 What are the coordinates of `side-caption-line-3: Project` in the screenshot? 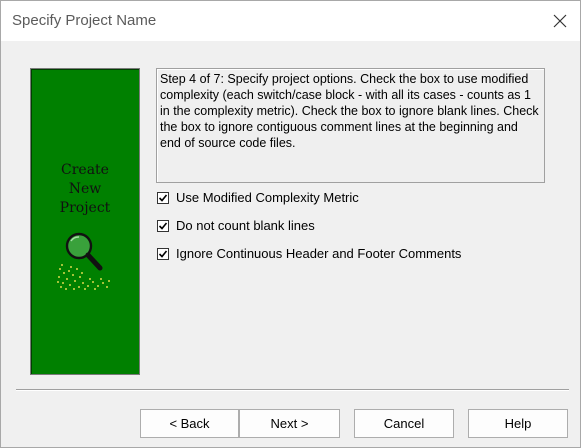 It's located at (85, 208).